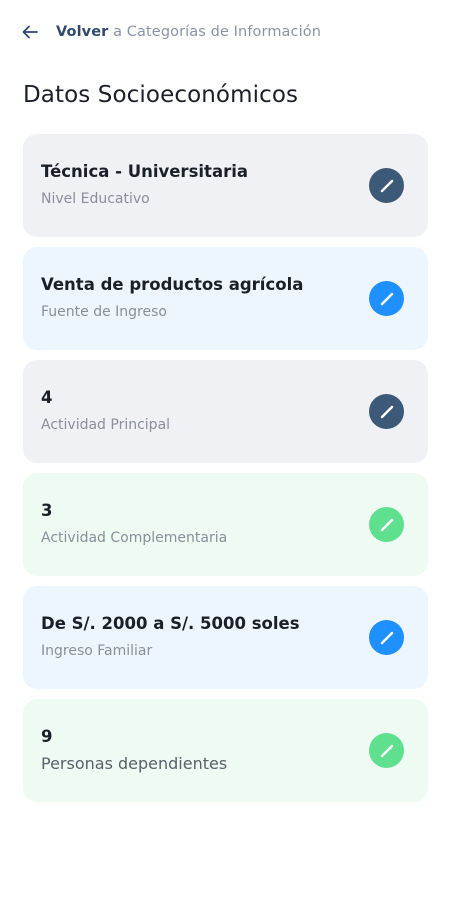 This screenshot has width=450, height=900. I want to click on card-label: Nivel Educativo, so click(95, 199).